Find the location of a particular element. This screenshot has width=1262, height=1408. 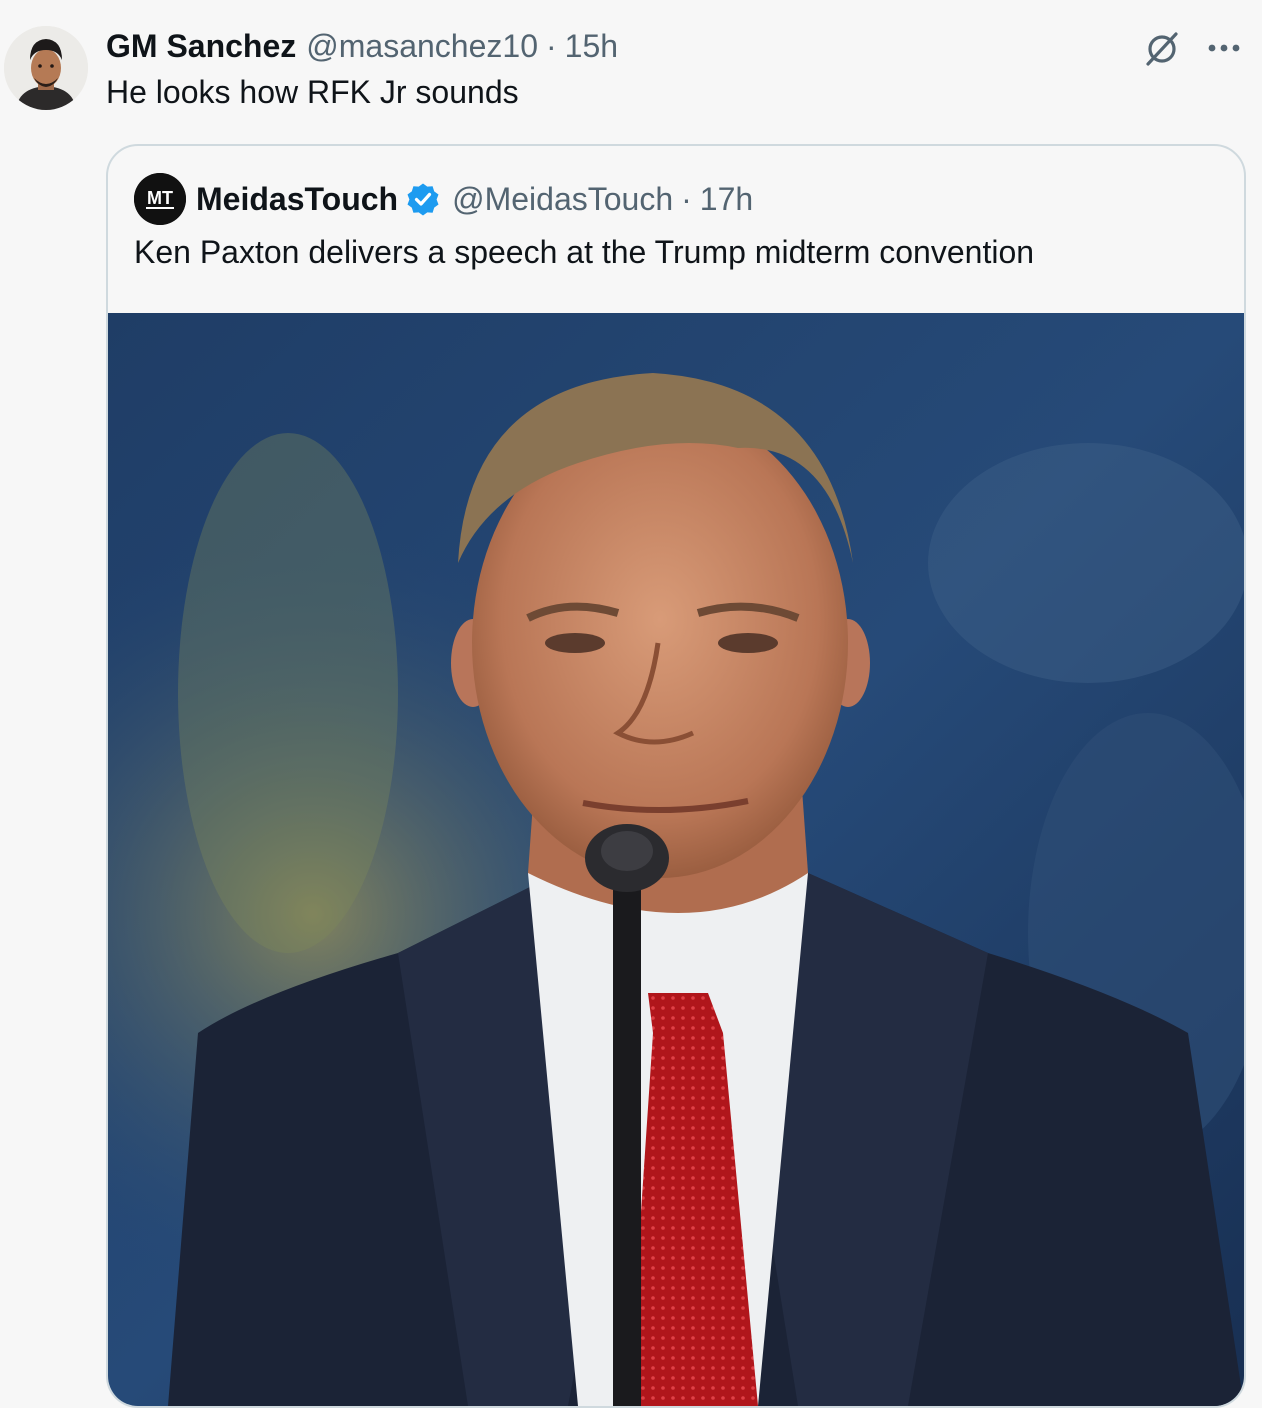

meidastouch-logo-icon: MT is located at coordinates (160, 199).